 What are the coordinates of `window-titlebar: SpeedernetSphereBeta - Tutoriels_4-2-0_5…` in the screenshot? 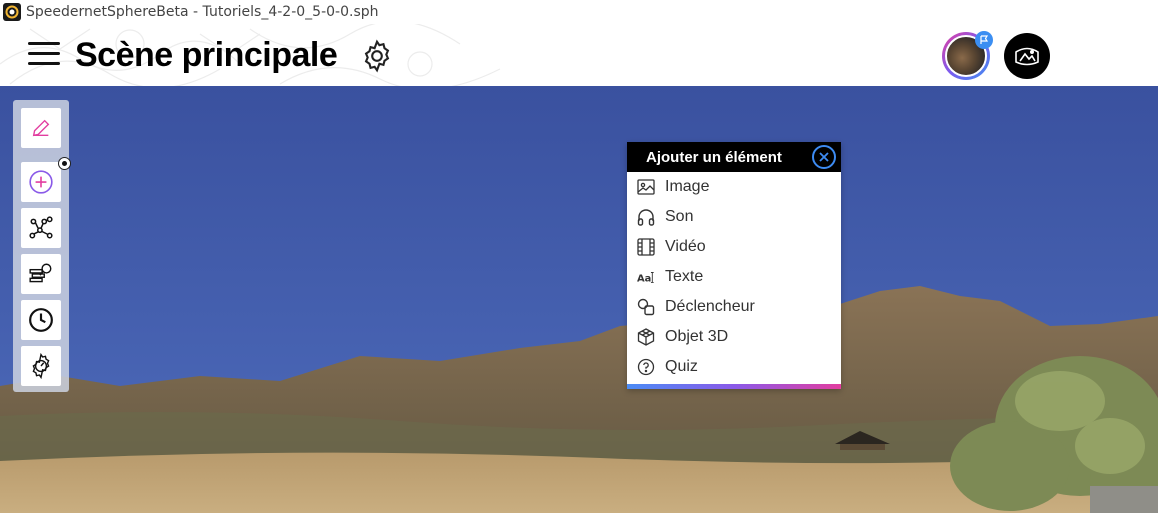 It's located at (579, 12).